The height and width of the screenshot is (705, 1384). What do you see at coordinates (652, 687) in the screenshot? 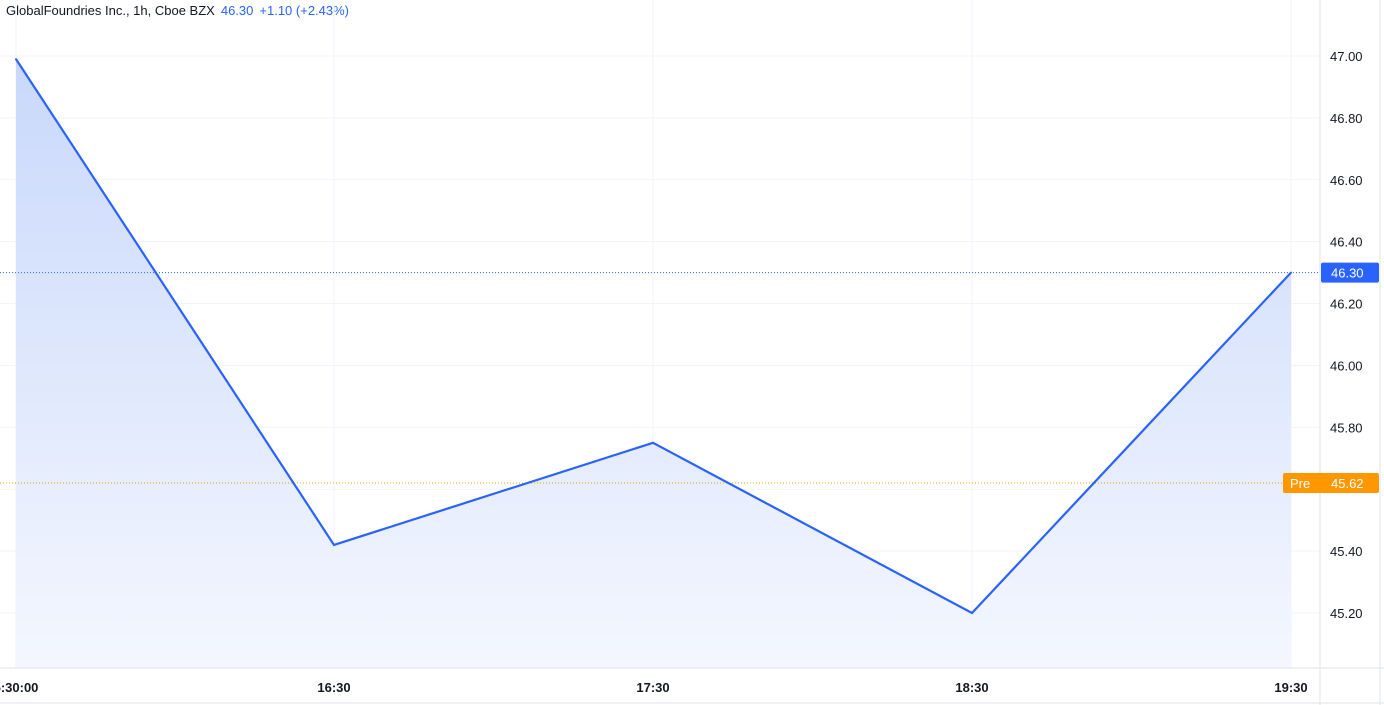
I see `x-tick-label: 17:30` at bounding box center [652, 687].